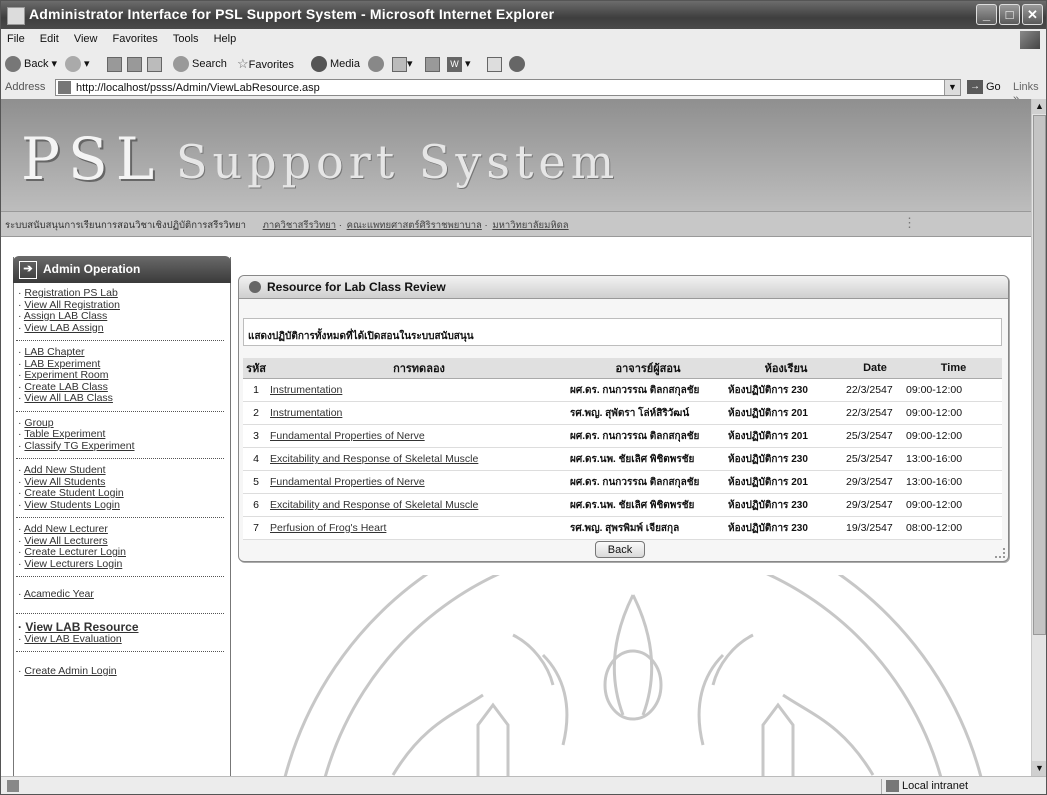  I want to click on messenger-button, so click(518, 64).